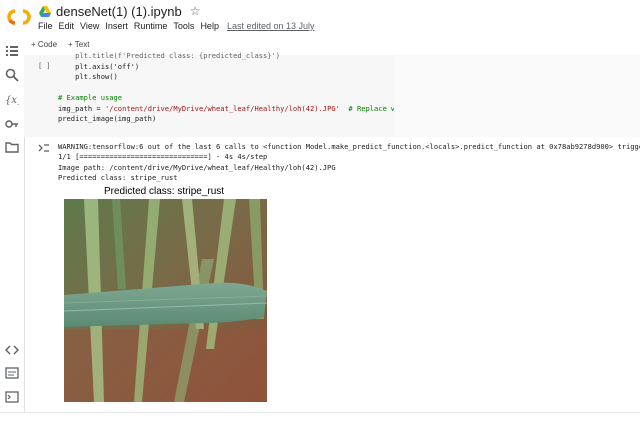 The height and width of the screenshot is (427, 640). Describe the element at coordinates (164, 191) in the screenshot. I see `plot-title: Predicted class: stripe_rust` at that location.